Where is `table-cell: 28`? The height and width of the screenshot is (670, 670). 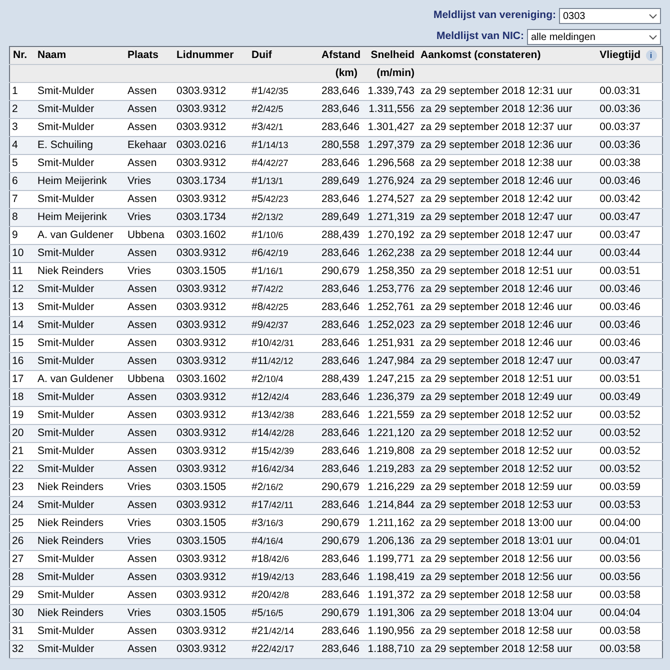
table-cell: 28 is located at coordinates (22, 577).